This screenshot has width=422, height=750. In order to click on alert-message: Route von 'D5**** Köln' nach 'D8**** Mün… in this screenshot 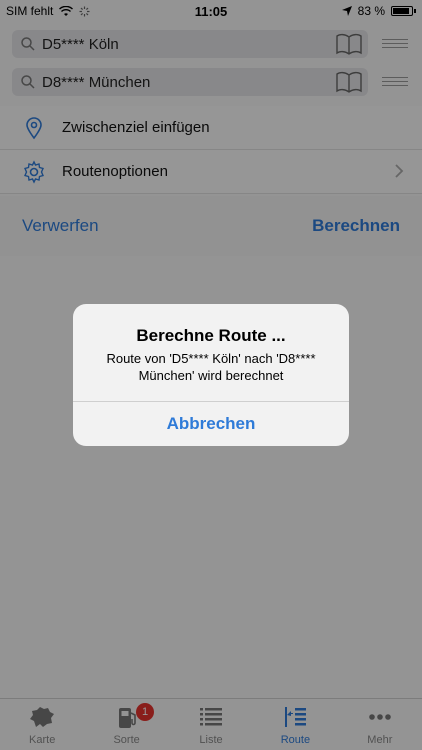, I will do `click(211, 367)`.